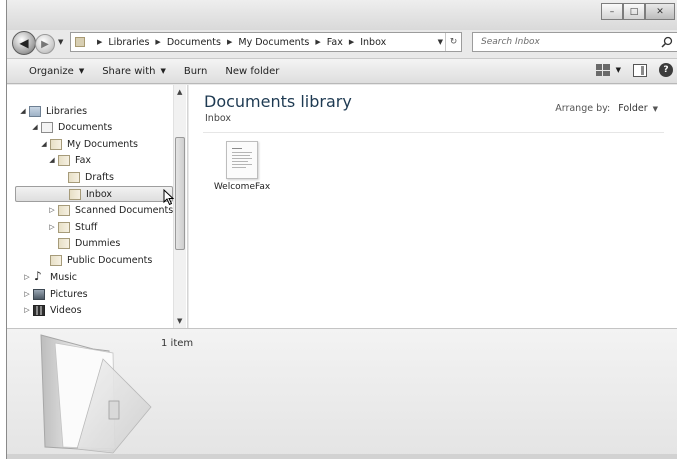 This screenshot has height=459, width=677. Describe the element at coordinates (67, 111) in the screenshot. I see `tree-item-label: Libraries` at that location.